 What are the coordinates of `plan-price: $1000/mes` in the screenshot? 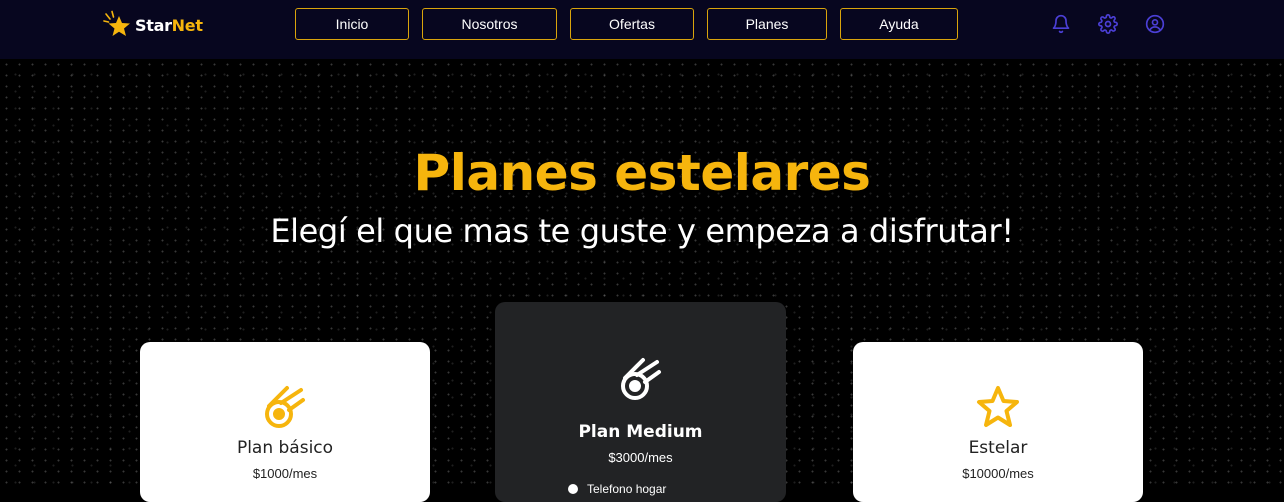 It's located at (285, 473).